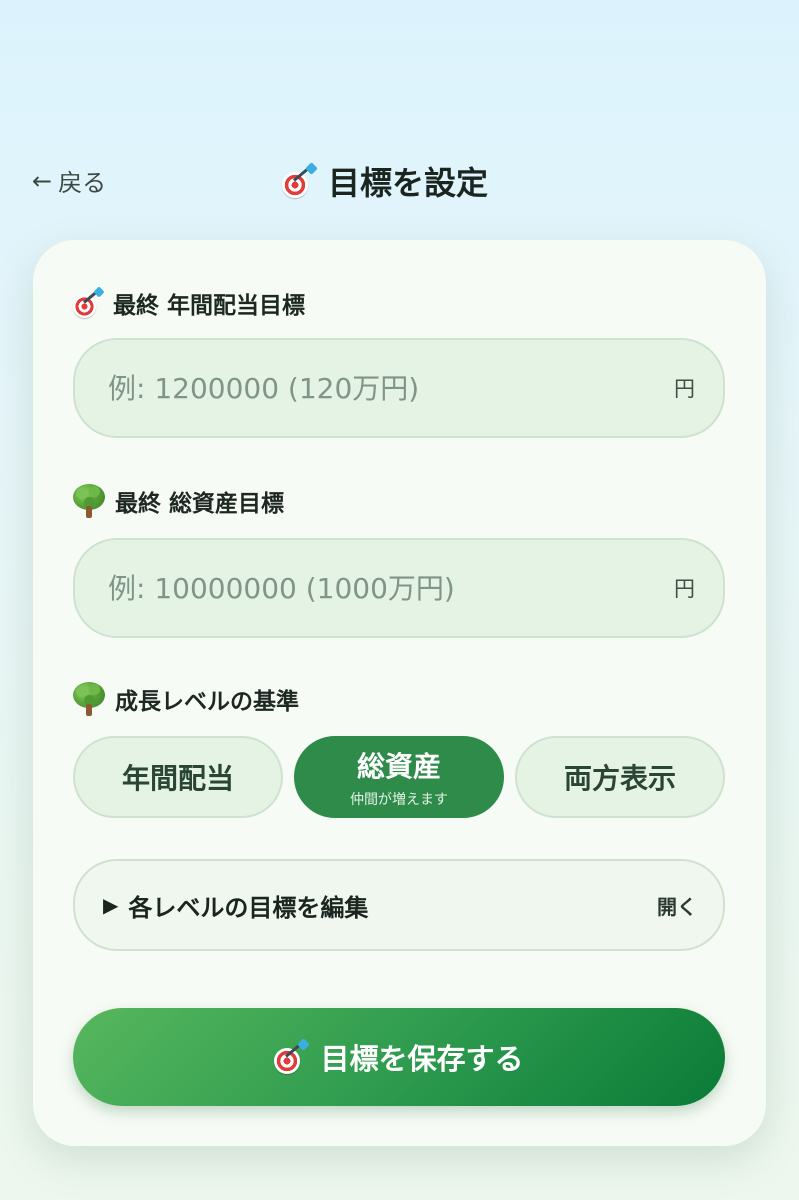 This screenshot has width=799, height=1200. I want to click on open-label: 開く, so click(677, 906).